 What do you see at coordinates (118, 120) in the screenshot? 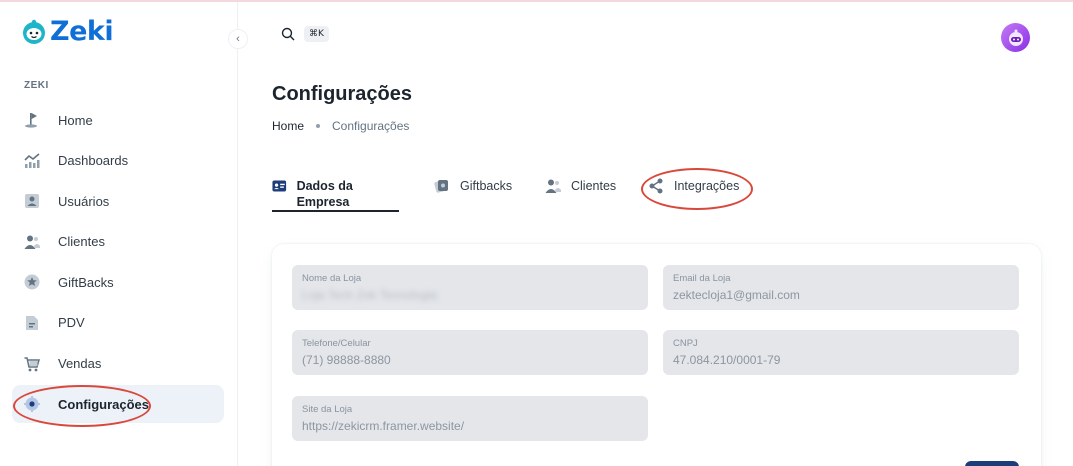
I see `sidebar-item-home: Home` at bounding box center [118, 120].